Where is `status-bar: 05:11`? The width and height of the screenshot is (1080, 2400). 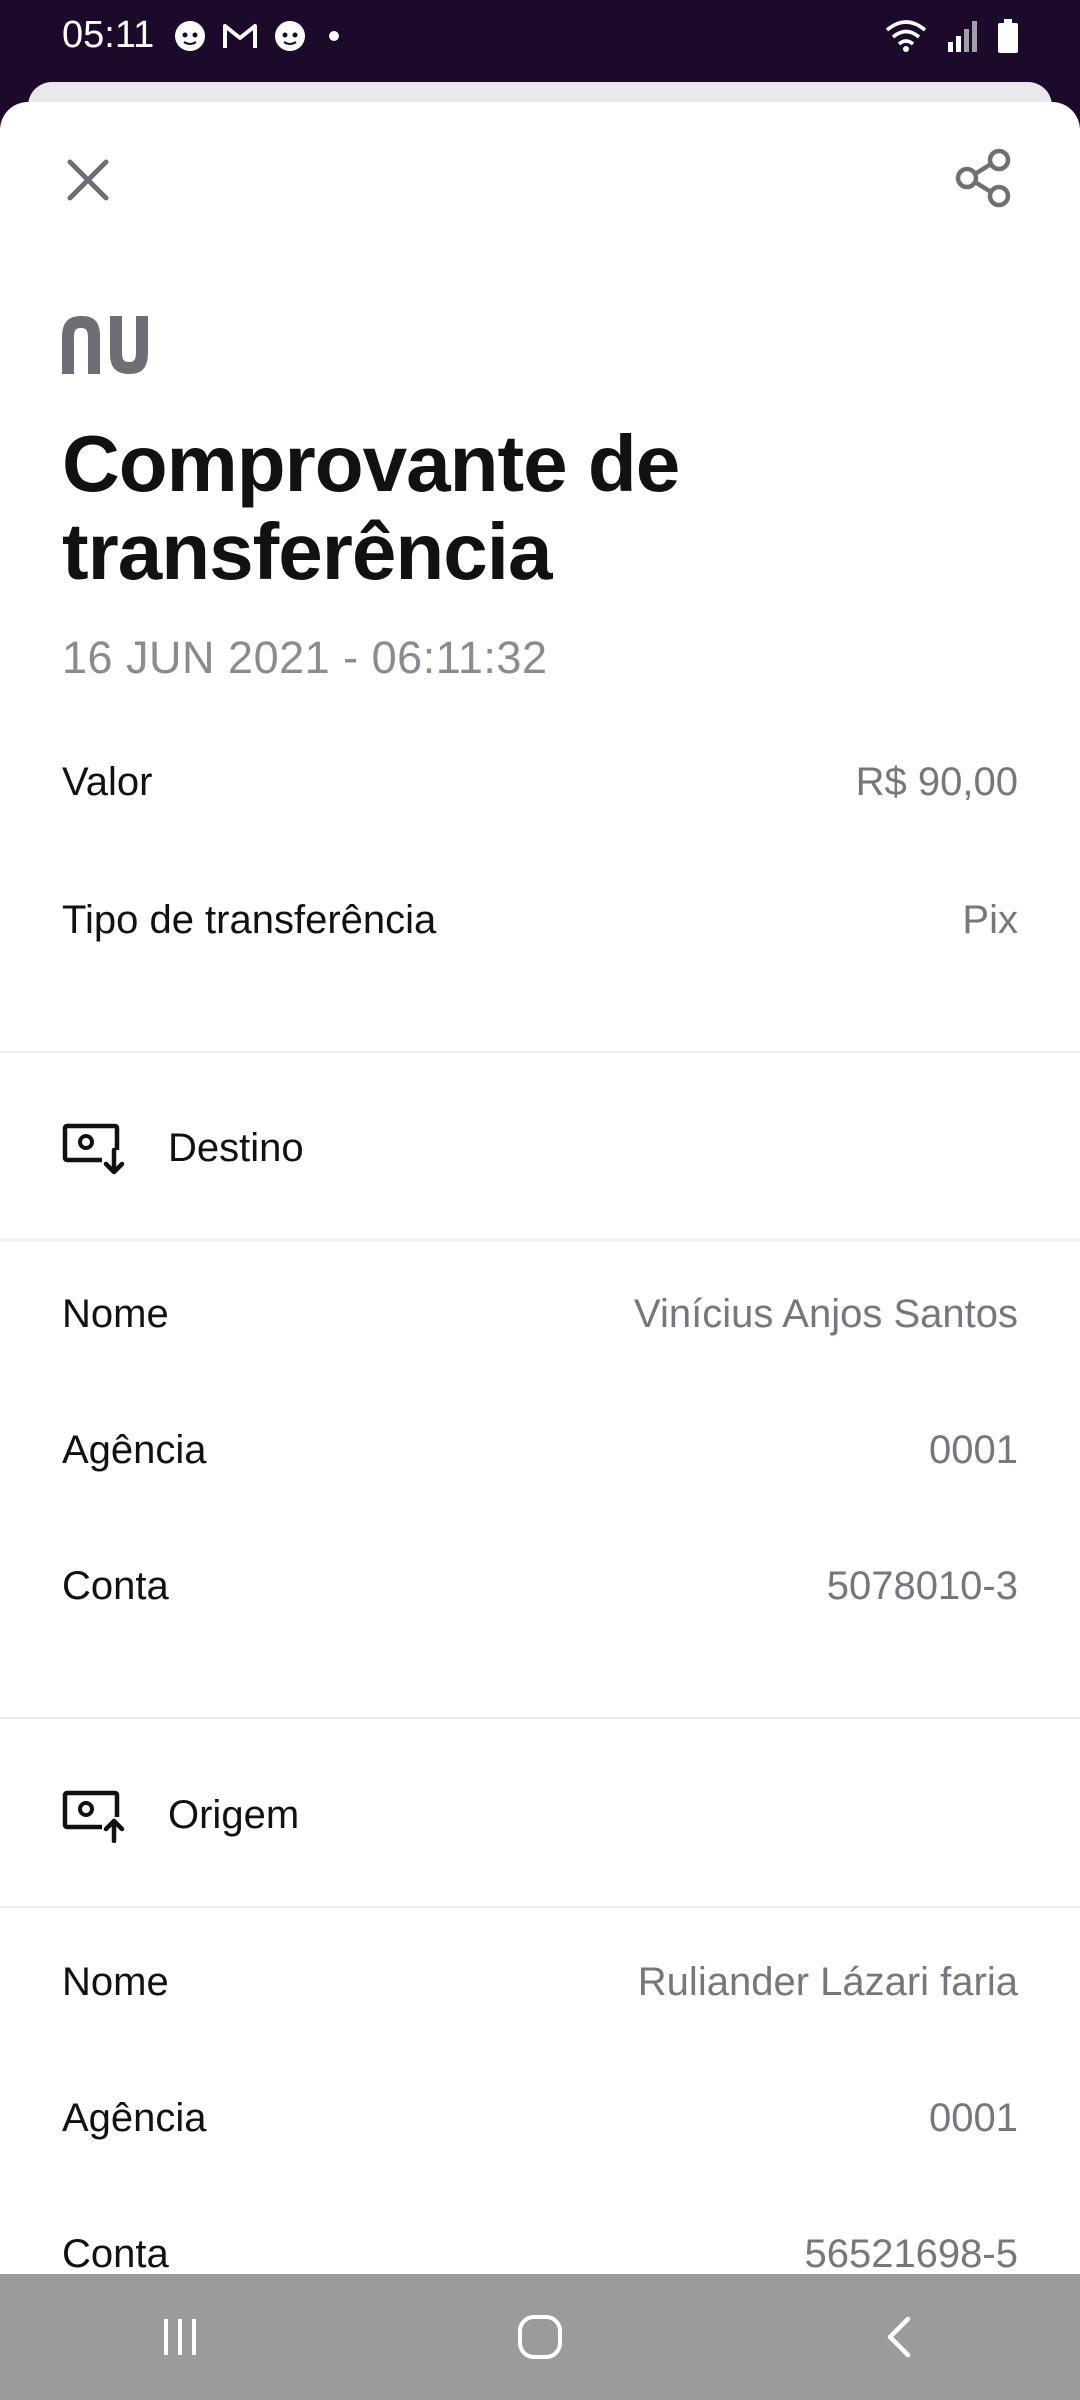
status-bar: 05:11 is located at coordinates (540, 40).